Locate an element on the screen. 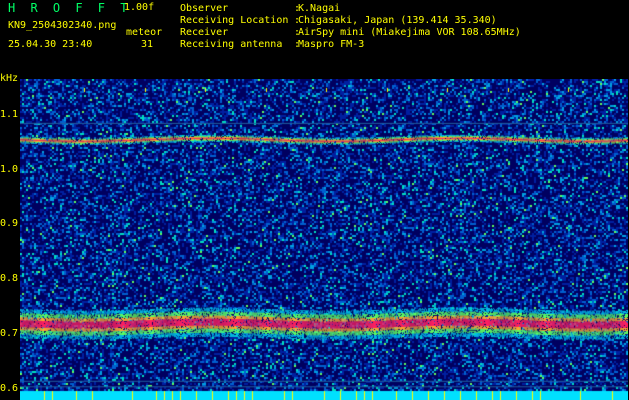 The height and width of the screenshot is (400, 629). y-tick-label: 0.6 is located at coordinates (9, 389).